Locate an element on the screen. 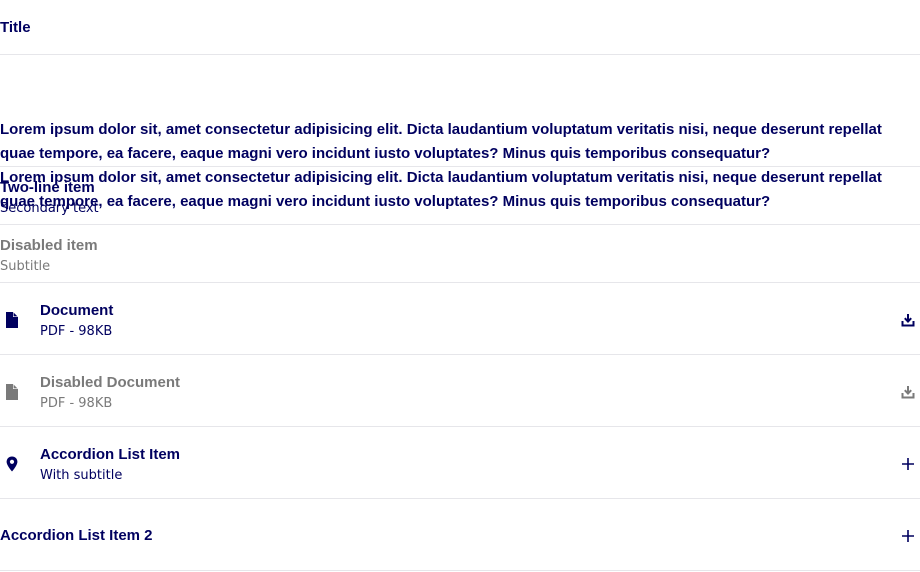 Image resolution: width=920 pixels, height=572 pixels. list-title-row: Title is located at coordinates (460, 27).